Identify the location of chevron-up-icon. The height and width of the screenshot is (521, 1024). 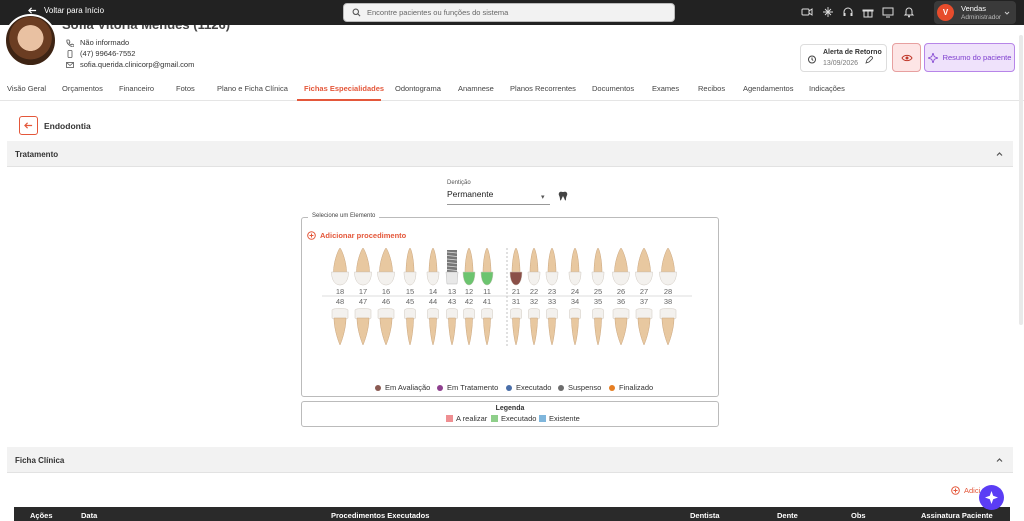
(999, 460).